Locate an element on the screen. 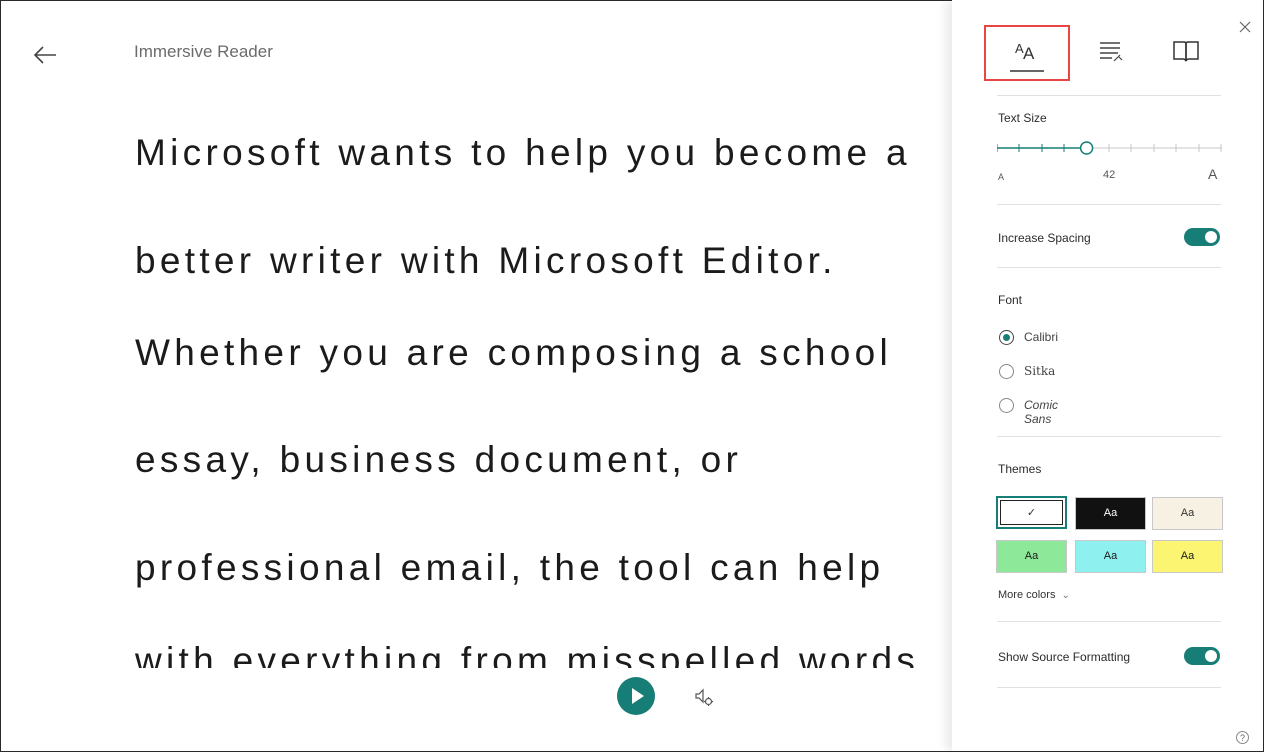 This screenshot has width=1264, height=752. text-size-slider is located at coordinates (1109, 148).